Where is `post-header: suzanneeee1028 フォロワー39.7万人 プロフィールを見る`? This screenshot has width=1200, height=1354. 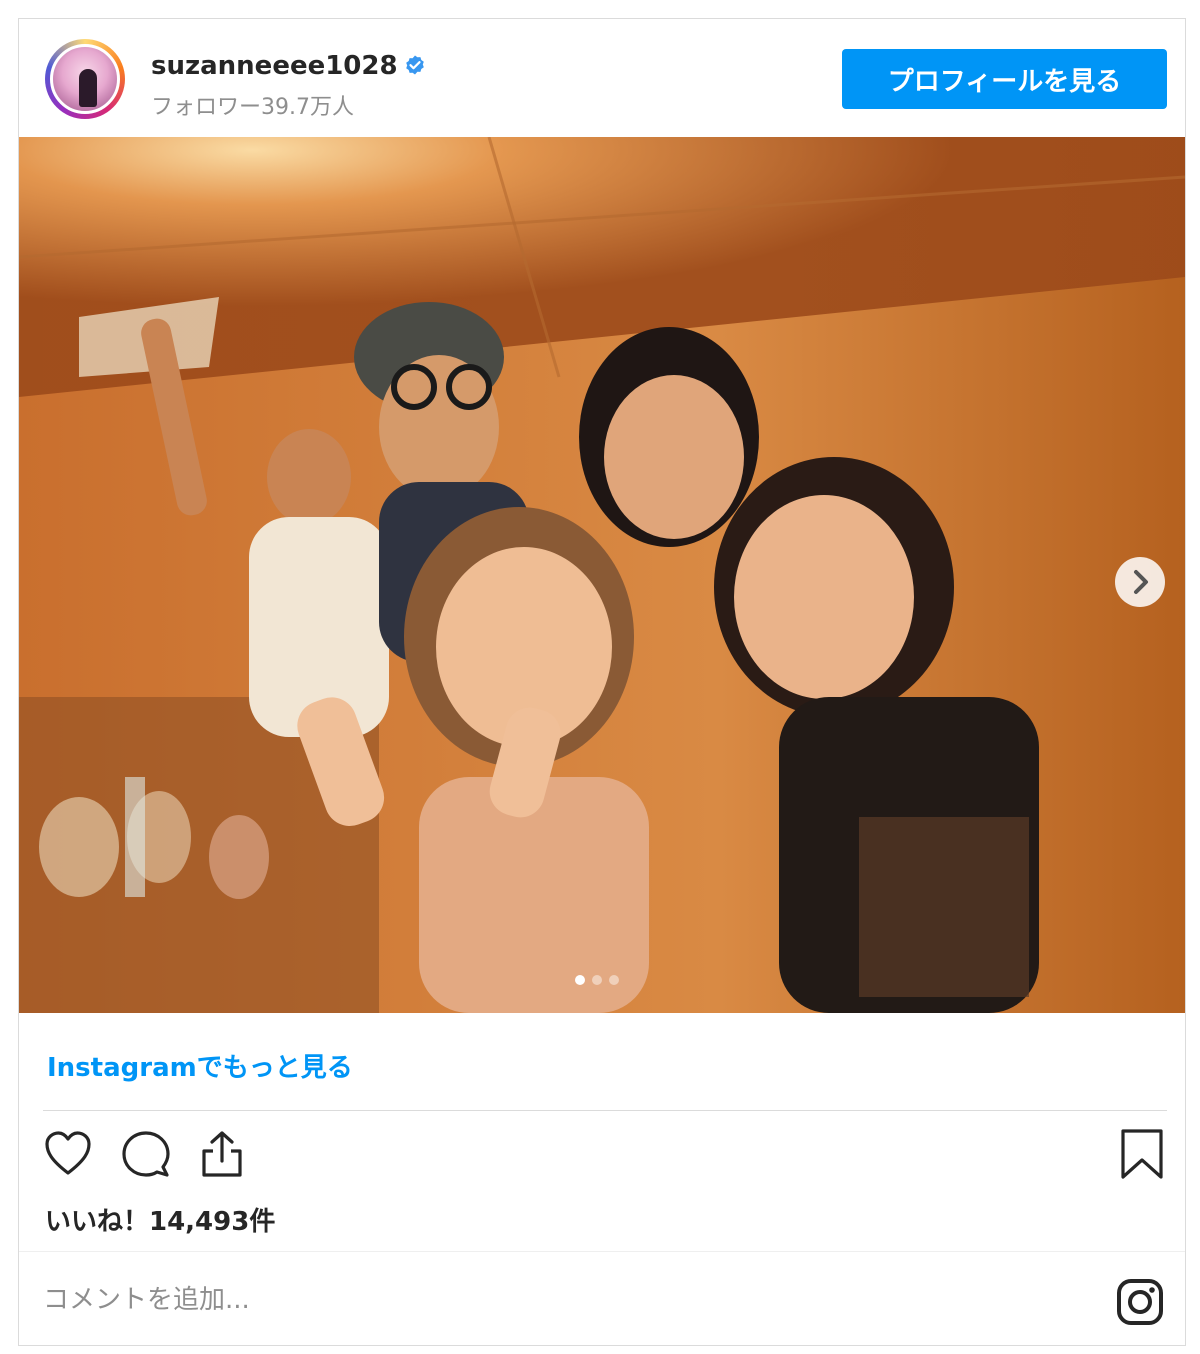
post-header: suzanneeee1028 フォロワー39.7万人 プロフィールを見る is located at coordinates (602, 78).